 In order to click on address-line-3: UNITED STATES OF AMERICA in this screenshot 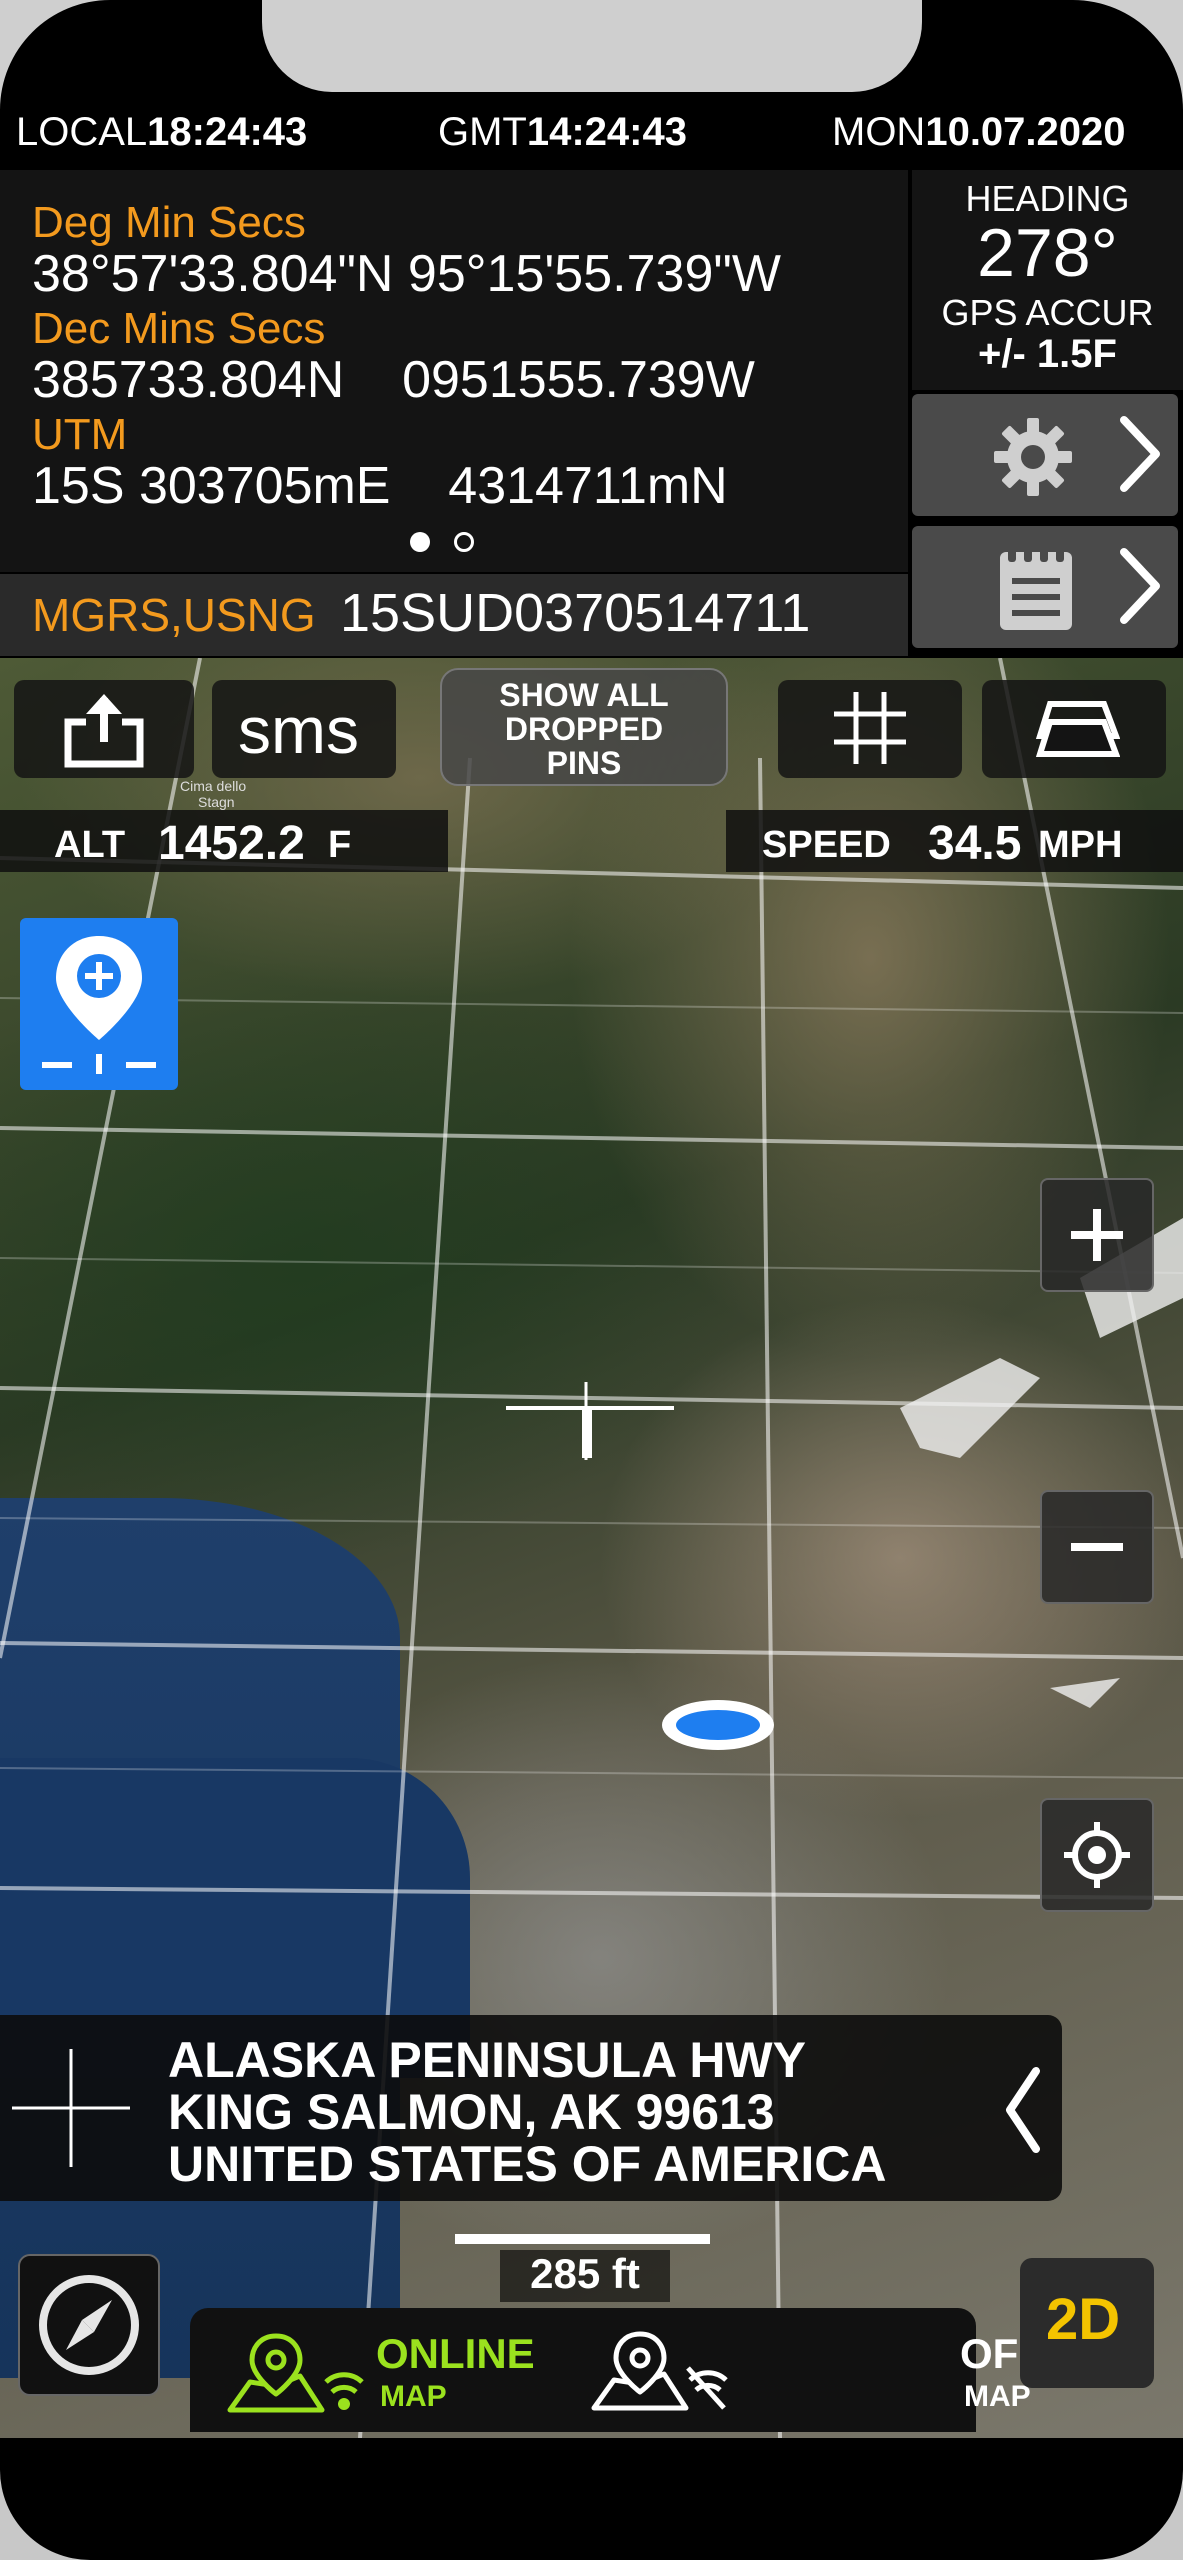, I will do `click(527, 2164)`.